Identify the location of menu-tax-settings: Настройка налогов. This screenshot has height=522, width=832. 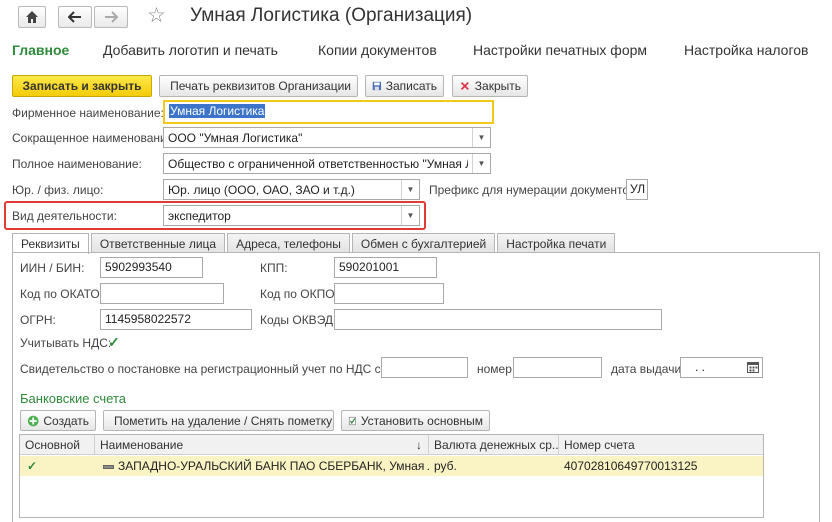
(746, 50).